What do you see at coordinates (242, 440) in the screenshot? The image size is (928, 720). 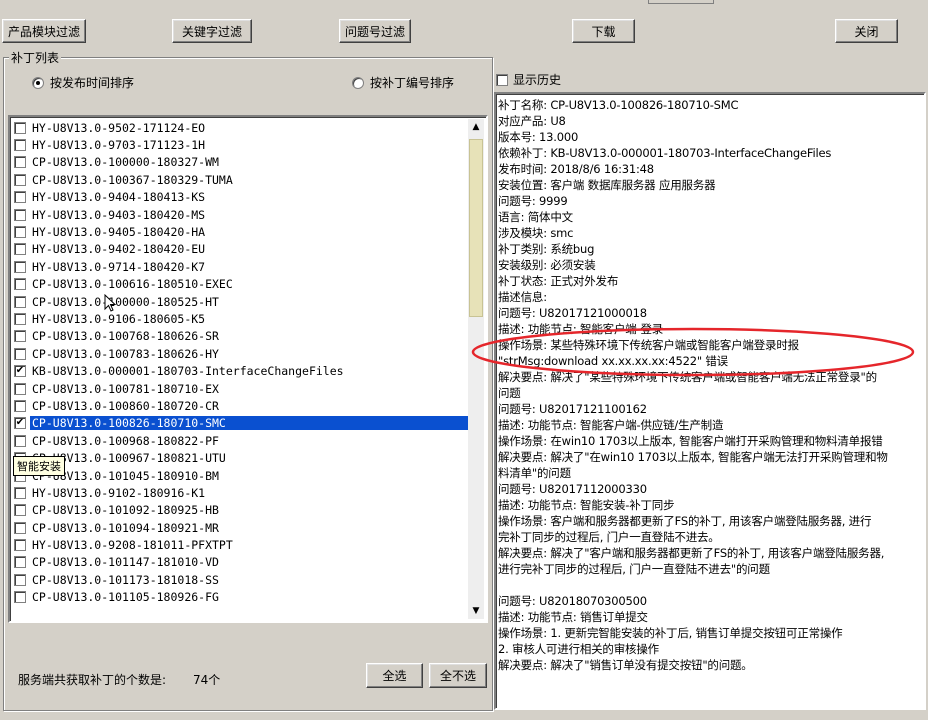 I see `patch-row: CP-U8V13.0-100968-180822-PF` at bounding box center [242, 440].